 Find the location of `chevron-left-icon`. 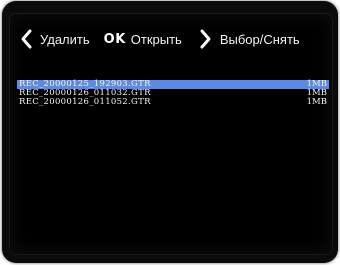

chevron-left-icon is located at coordinates (27, 39).